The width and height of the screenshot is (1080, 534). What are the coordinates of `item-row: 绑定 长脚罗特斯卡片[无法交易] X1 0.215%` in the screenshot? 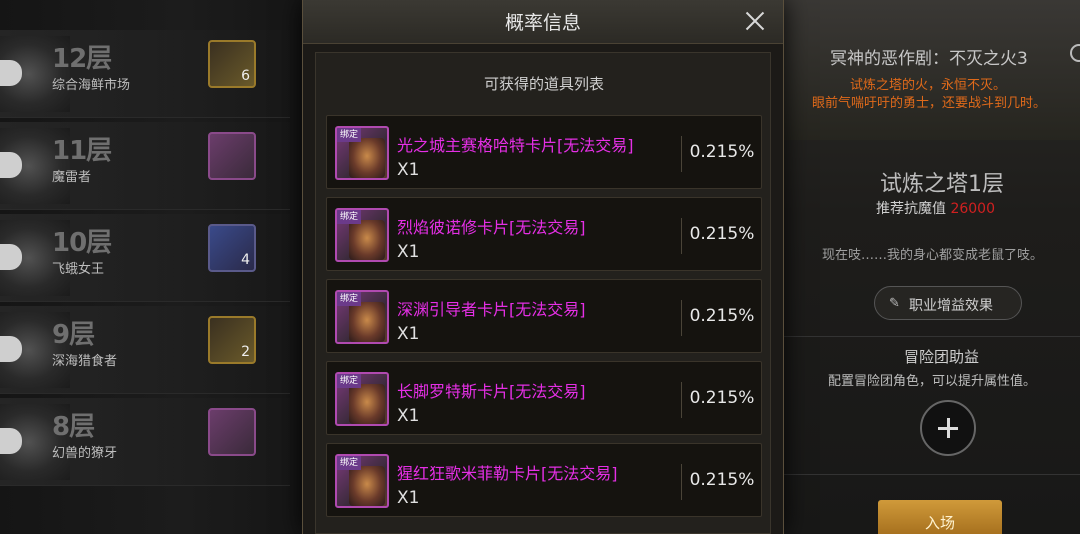 It's located at (544, 398).